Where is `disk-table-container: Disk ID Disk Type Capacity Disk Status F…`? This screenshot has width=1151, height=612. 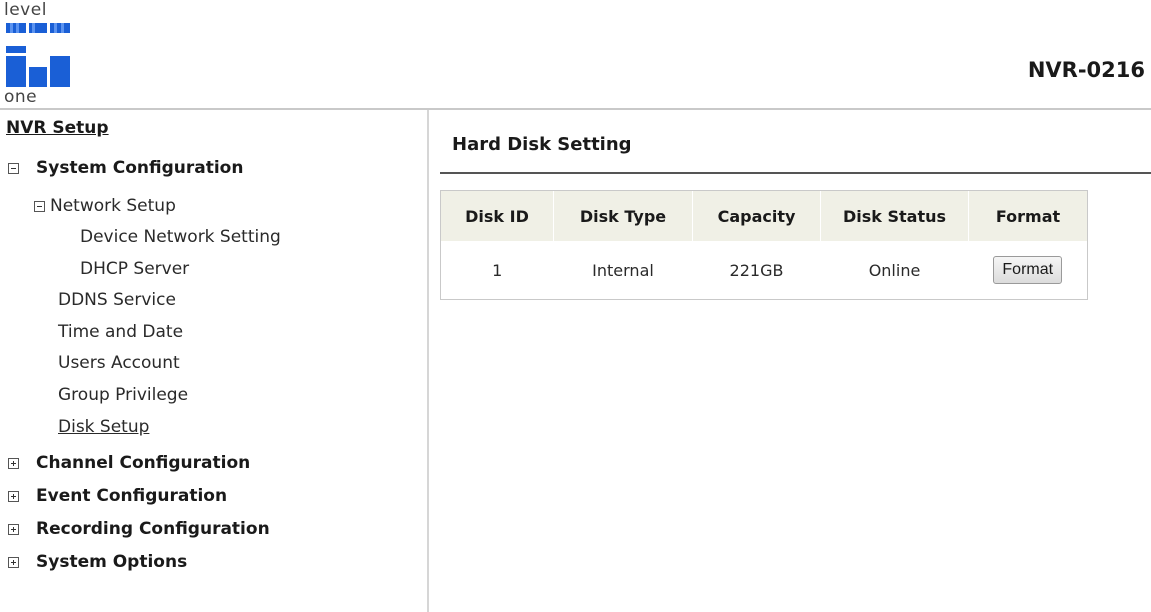
disk-table-container: Disk ID Disk Type Capacity Disk Status F… is located at coordinates (764, 245).